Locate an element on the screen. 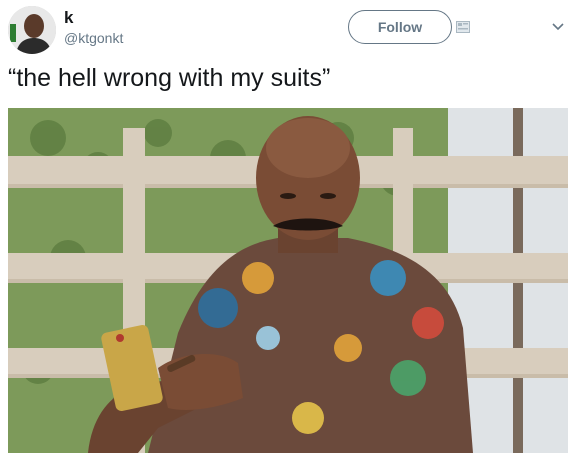 This screenshot has height=453, width=568. avatar is located at coordinates (32, 30).